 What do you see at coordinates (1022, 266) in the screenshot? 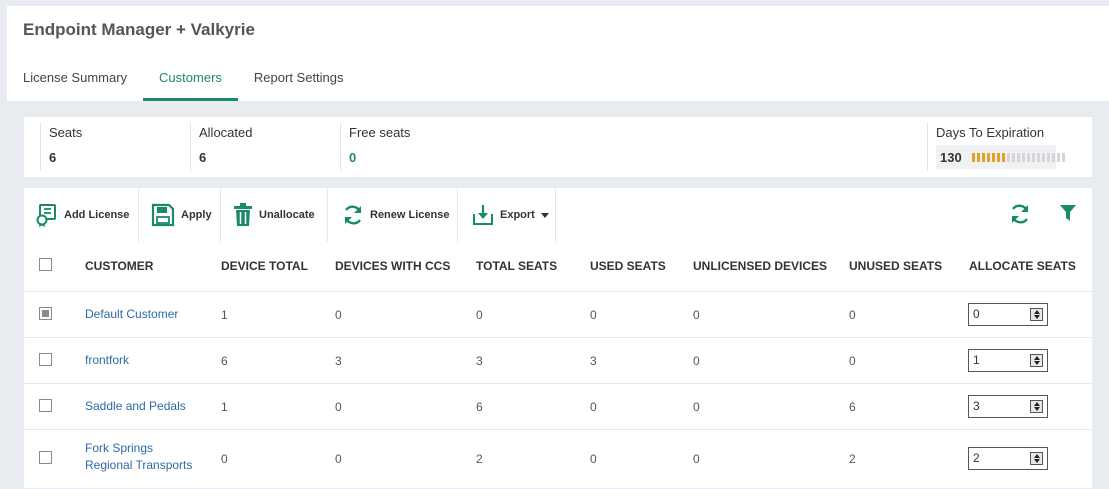
I see `column-allocate-seats: ALLOCATE SEATS` at bounding box center [1022, 266].